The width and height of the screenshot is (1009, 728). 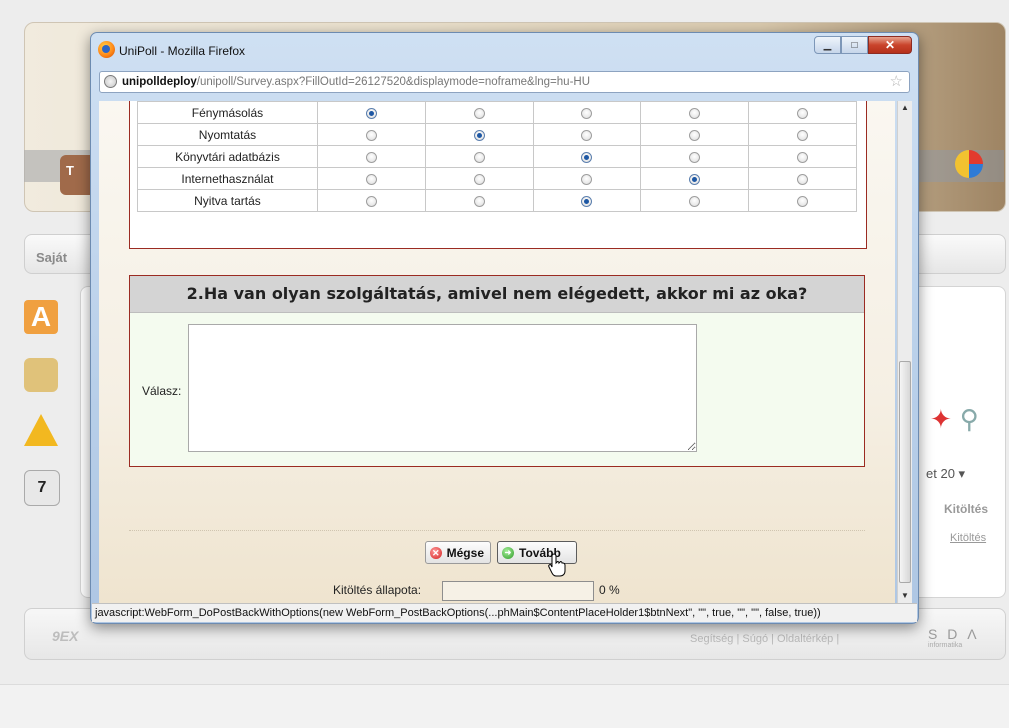 What do you see at coordinates (518, 591) in the screenshot?
I see `progress-bar` at bounding box center [518, 591].